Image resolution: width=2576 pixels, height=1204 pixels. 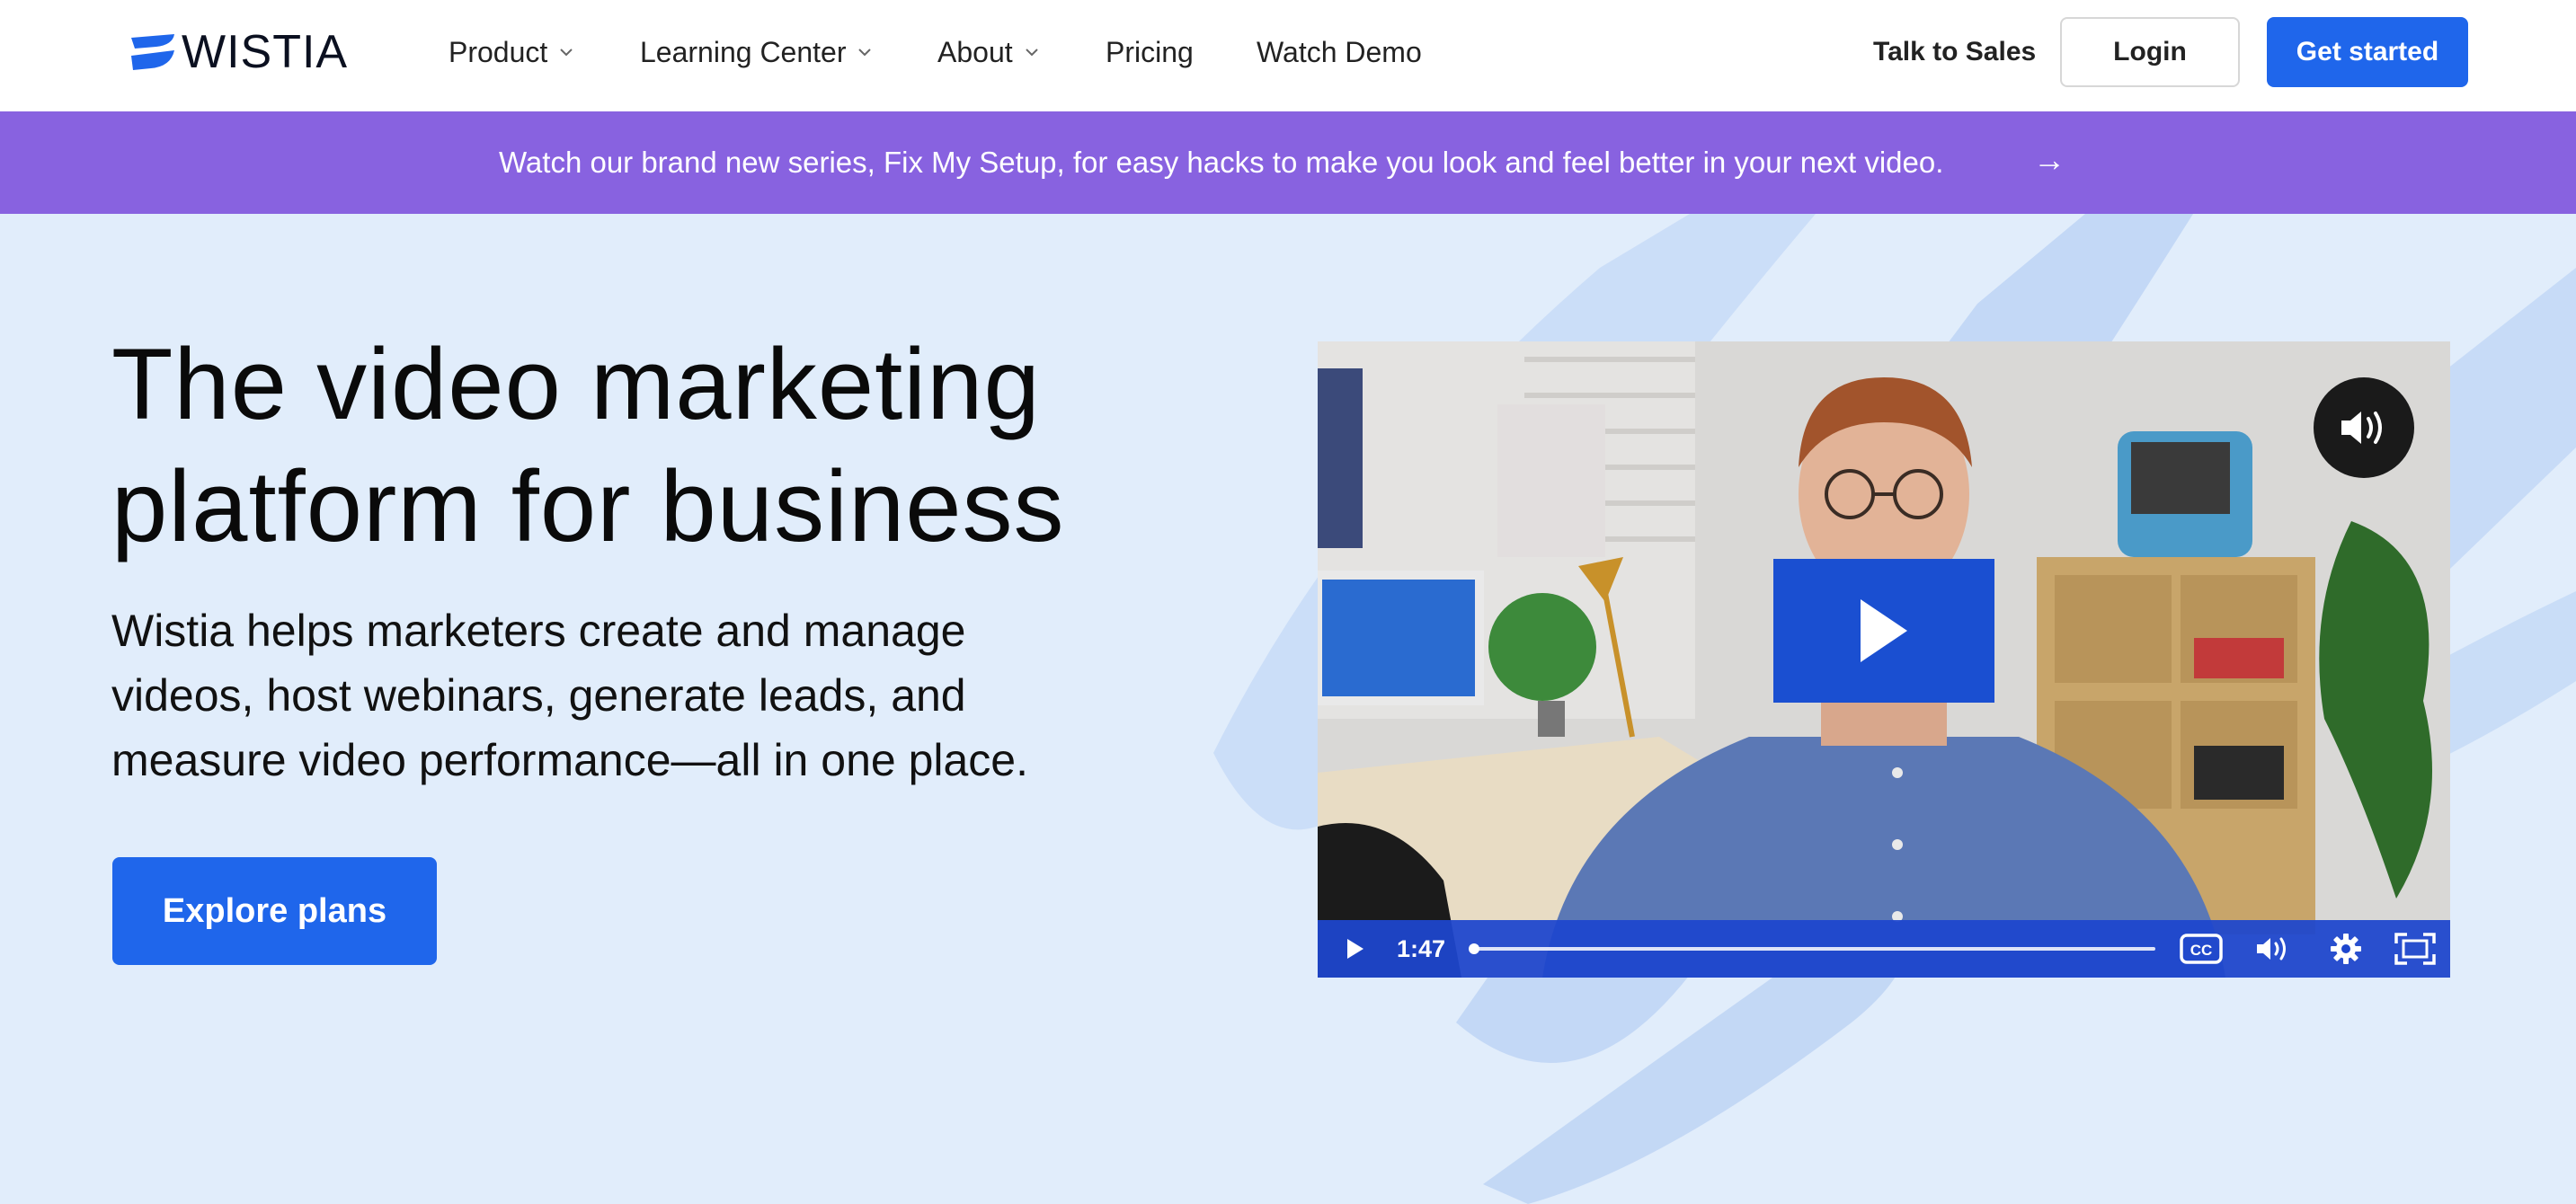 What do you see at coordinates (274, 911) in the screenshot?
I see `explore-plans-button: Explore plans` at bounding box center [274, 911].